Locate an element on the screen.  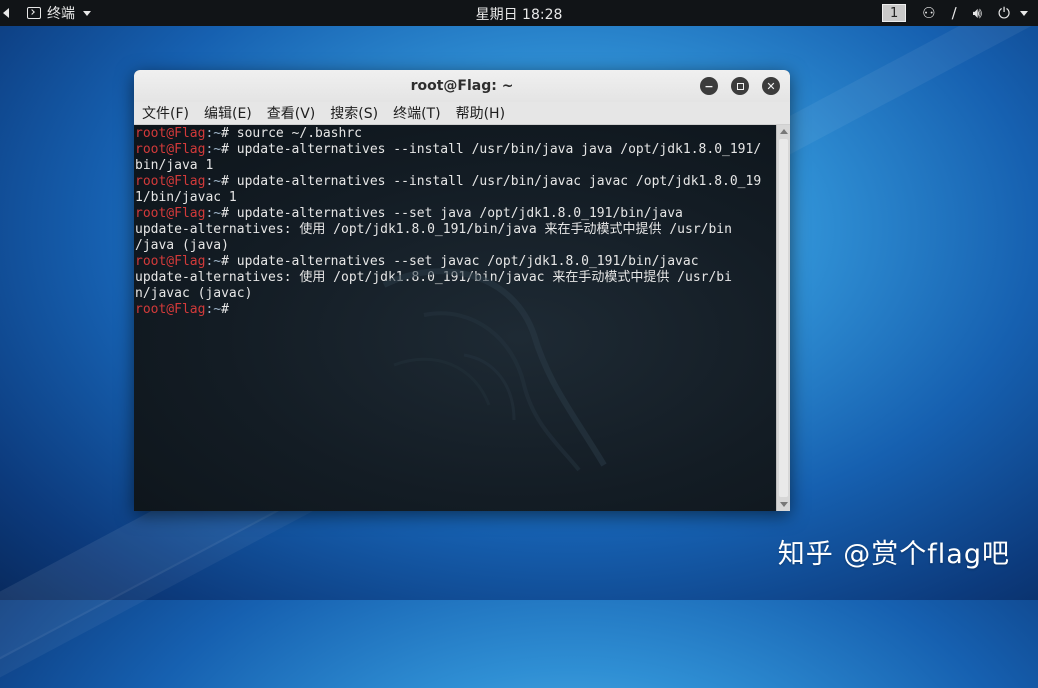
terminal-line: bin/java 1 is located at coordinates (174, 165).